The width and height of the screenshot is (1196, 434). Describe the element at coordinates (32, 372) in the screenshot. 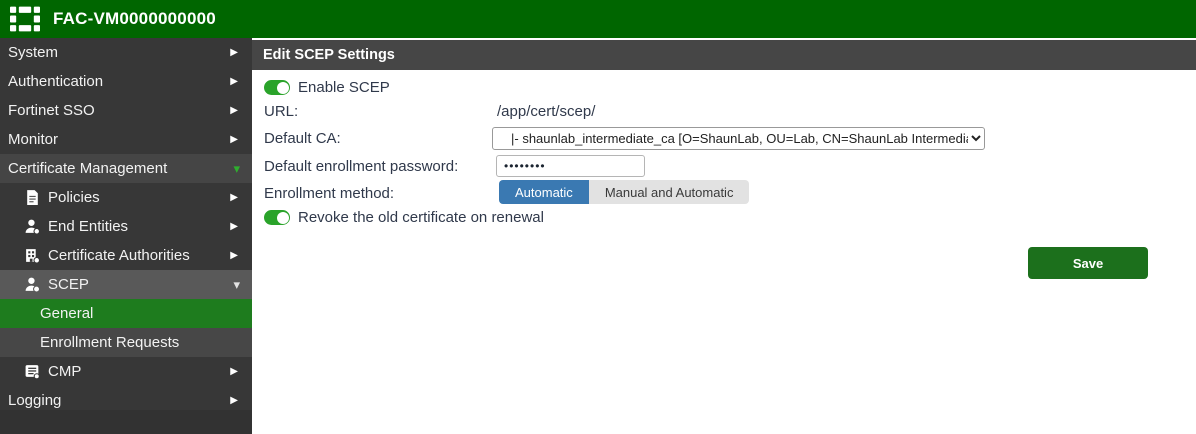

I see `list-icon` at that location.